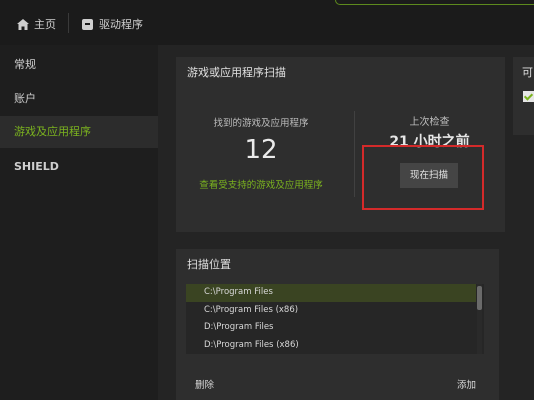  Describe the element at coordinates (36, 166) in the screenshot. I see `sidebar-item-label: SHIELD` at that location.